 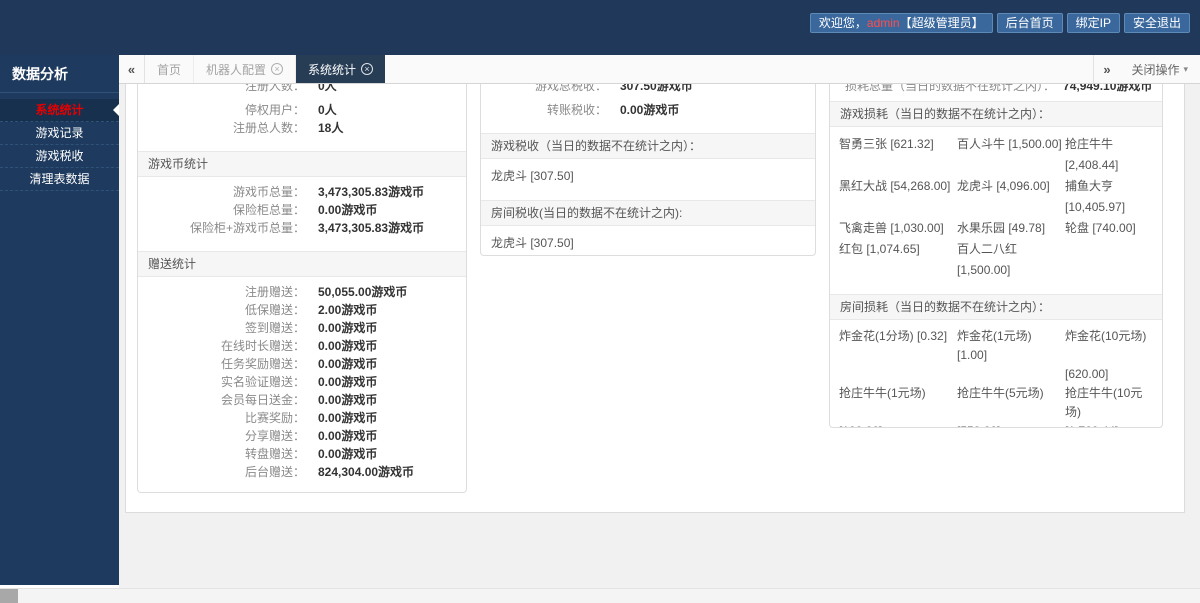 I want to click on user-stat-rows: 停权用户： 0人 注册总人数： 18人, so click(x=302, y=119).